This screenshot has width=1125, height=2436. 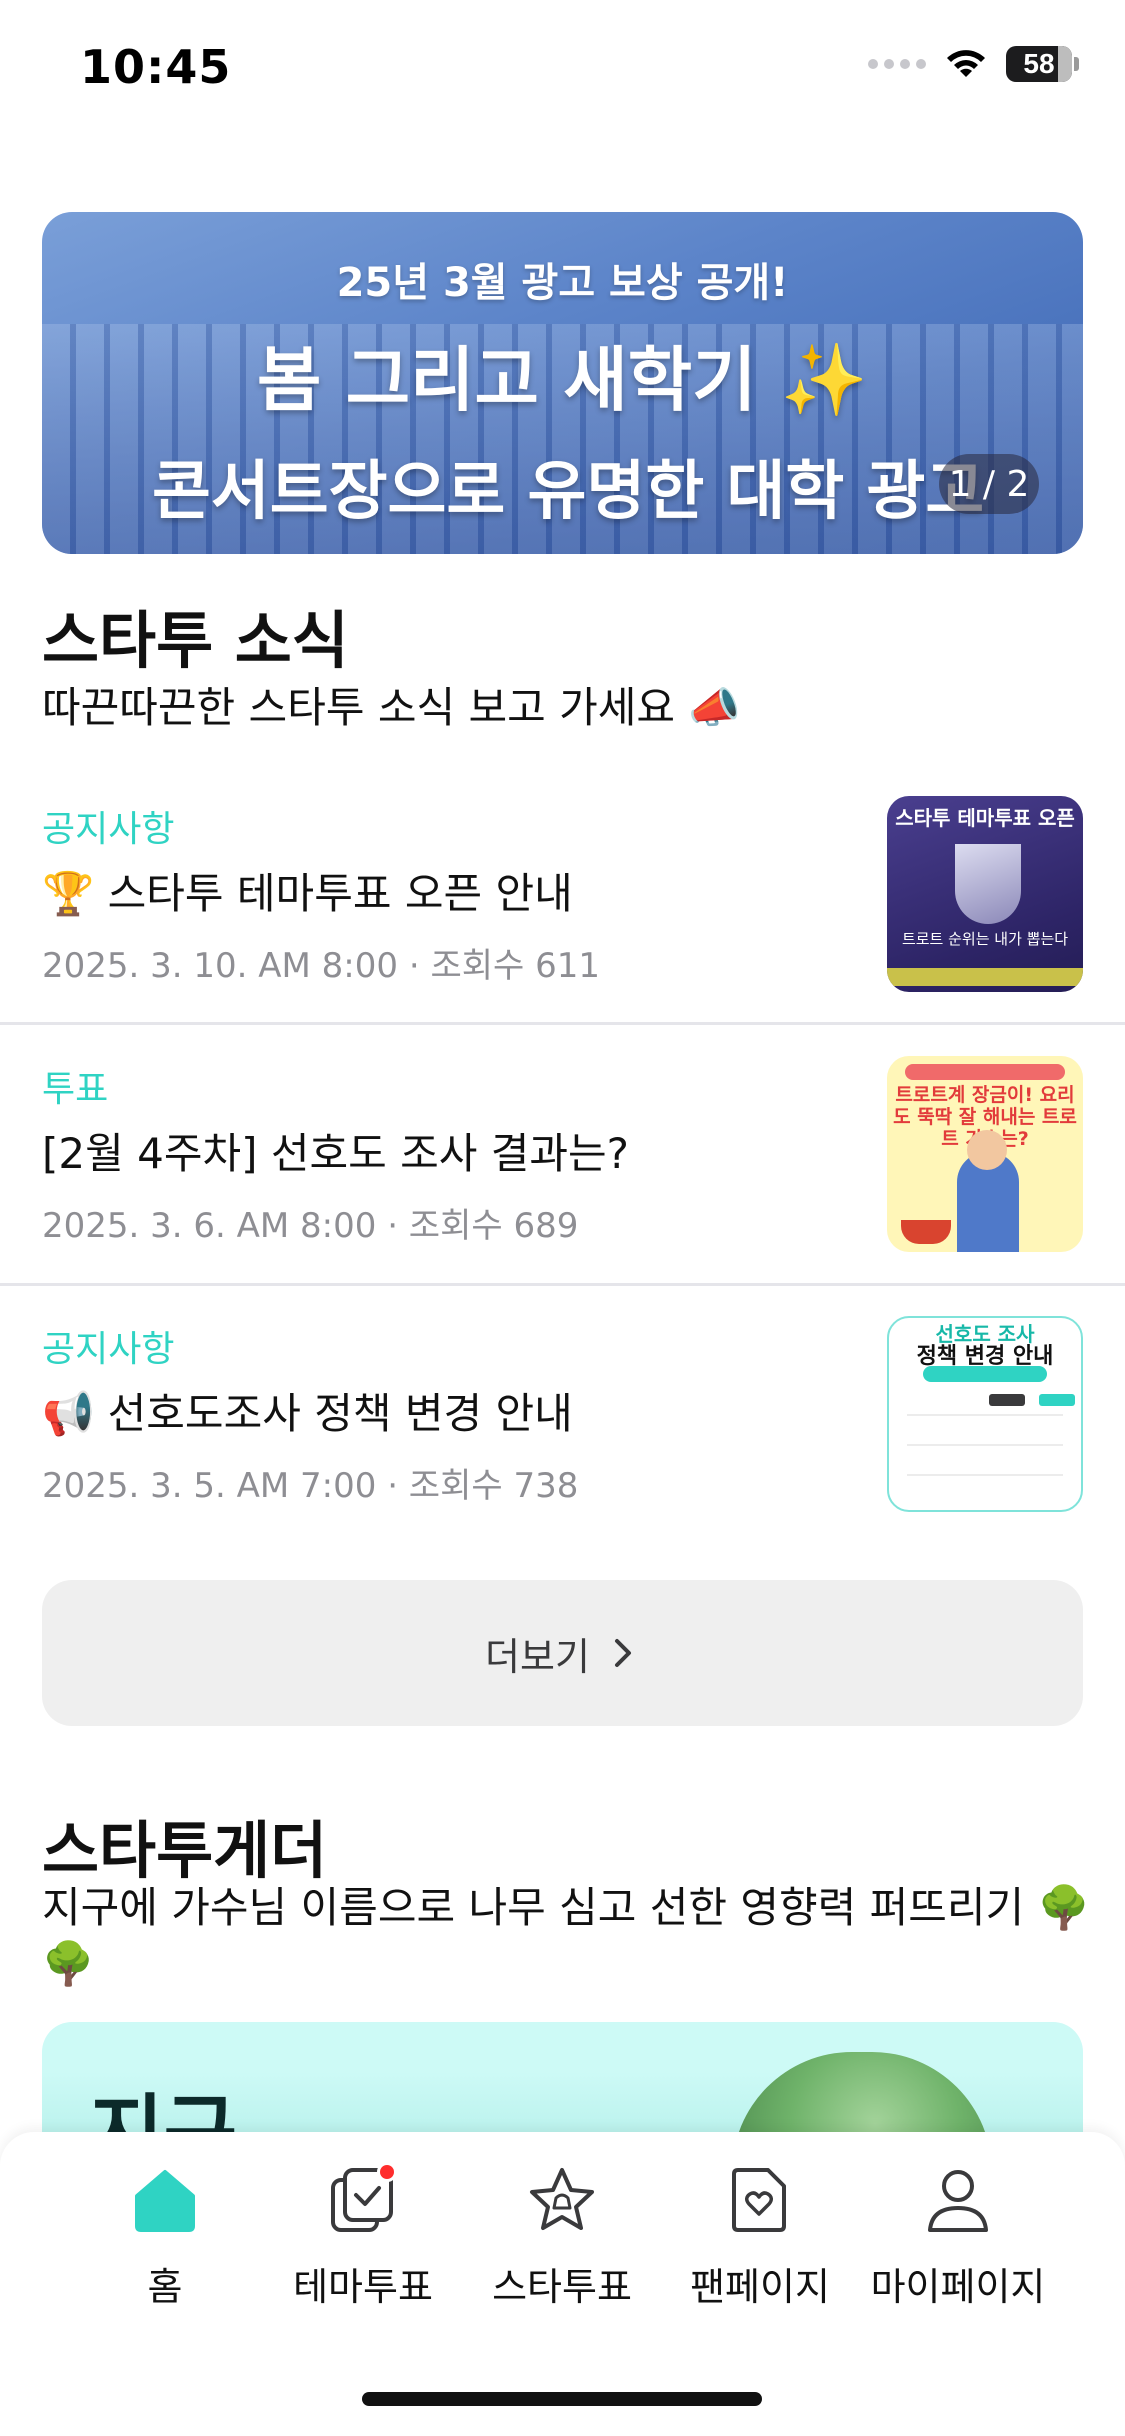 What do you see at coordinates (185, 1850) in the screenshot?
I see `gather-section-title: 스타투게더` at bounding box center [185, 1850].